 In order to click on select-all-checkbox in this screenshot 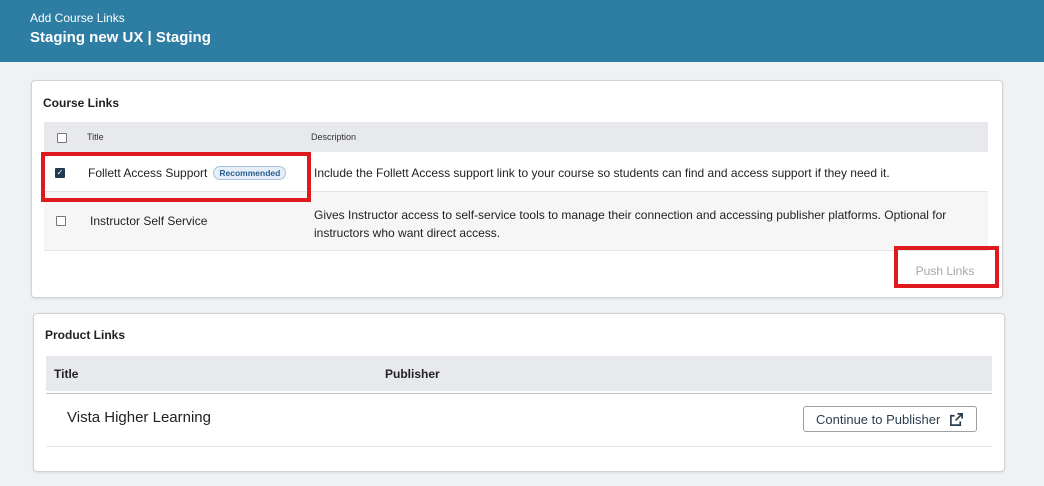, I will do `click(62, 138)`.